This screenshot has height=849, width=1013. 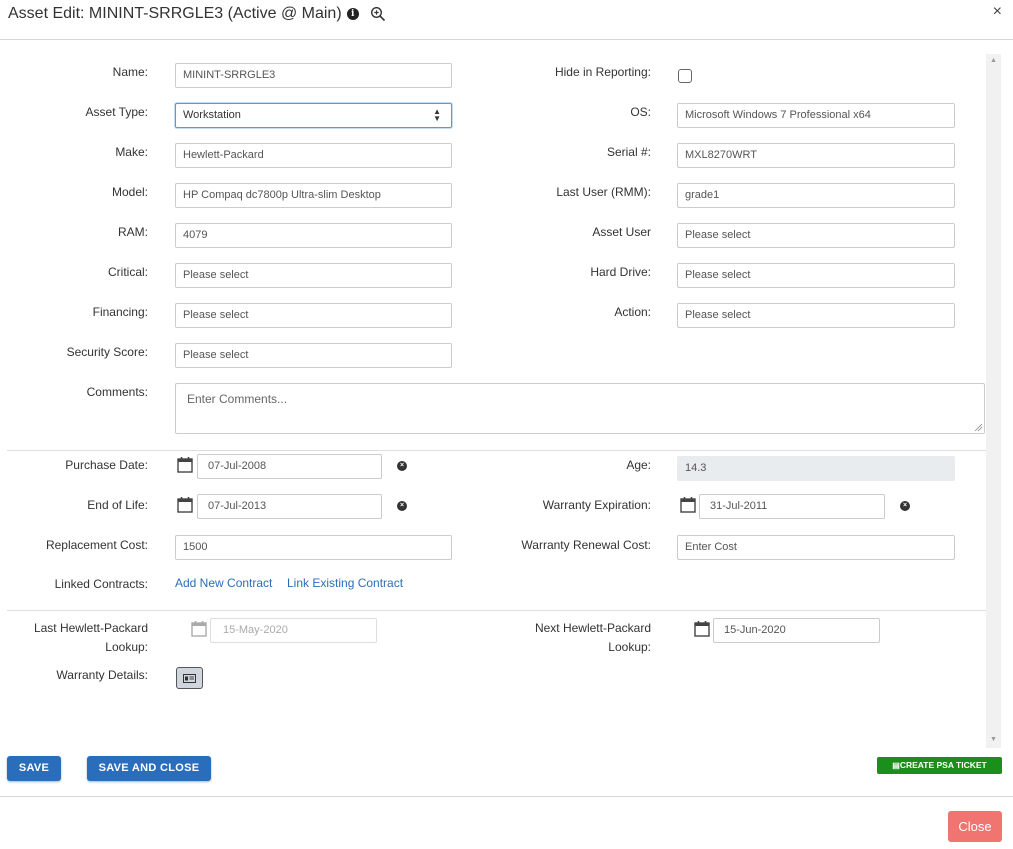 I want to click on clear-purchase-date-icon: ×, so click(x=402, y=466).